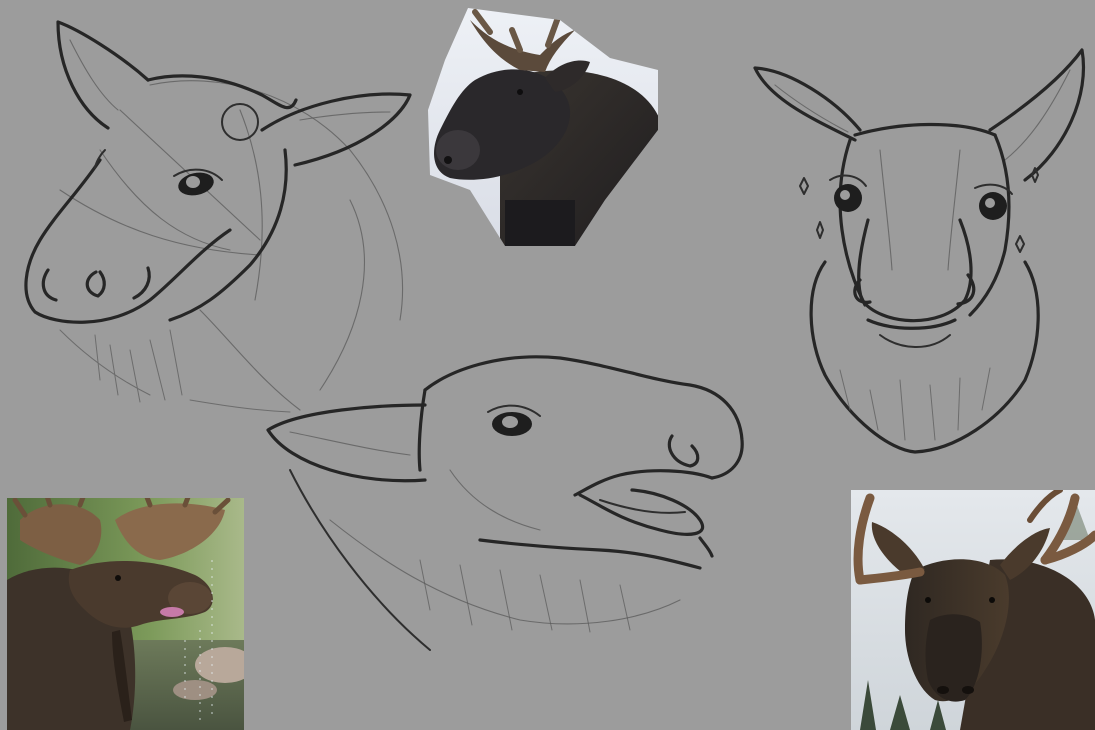  I want to click on reference-photo-moose-drinking, so click(125, 614).